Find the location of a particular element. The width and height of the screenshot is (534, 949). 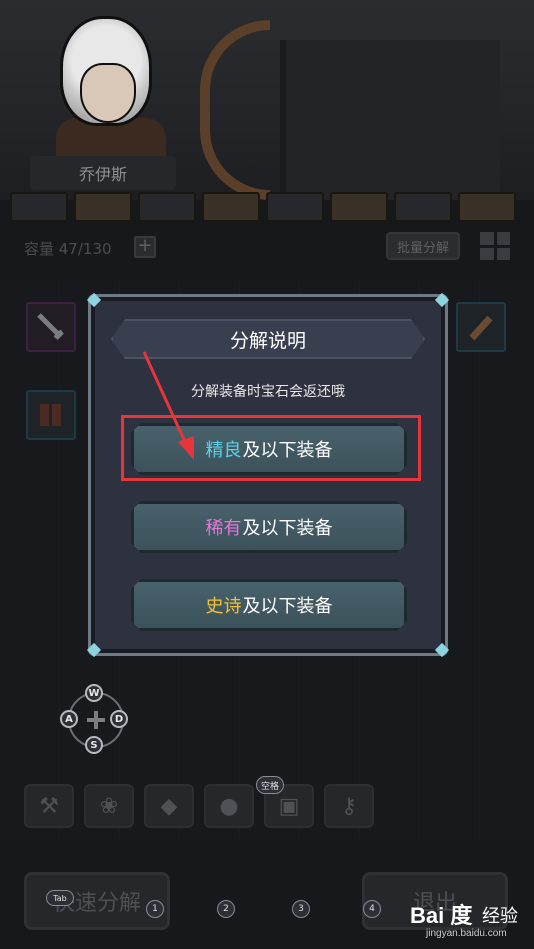

gem-tool-button: ◆ is located at coordinates (169, 806).